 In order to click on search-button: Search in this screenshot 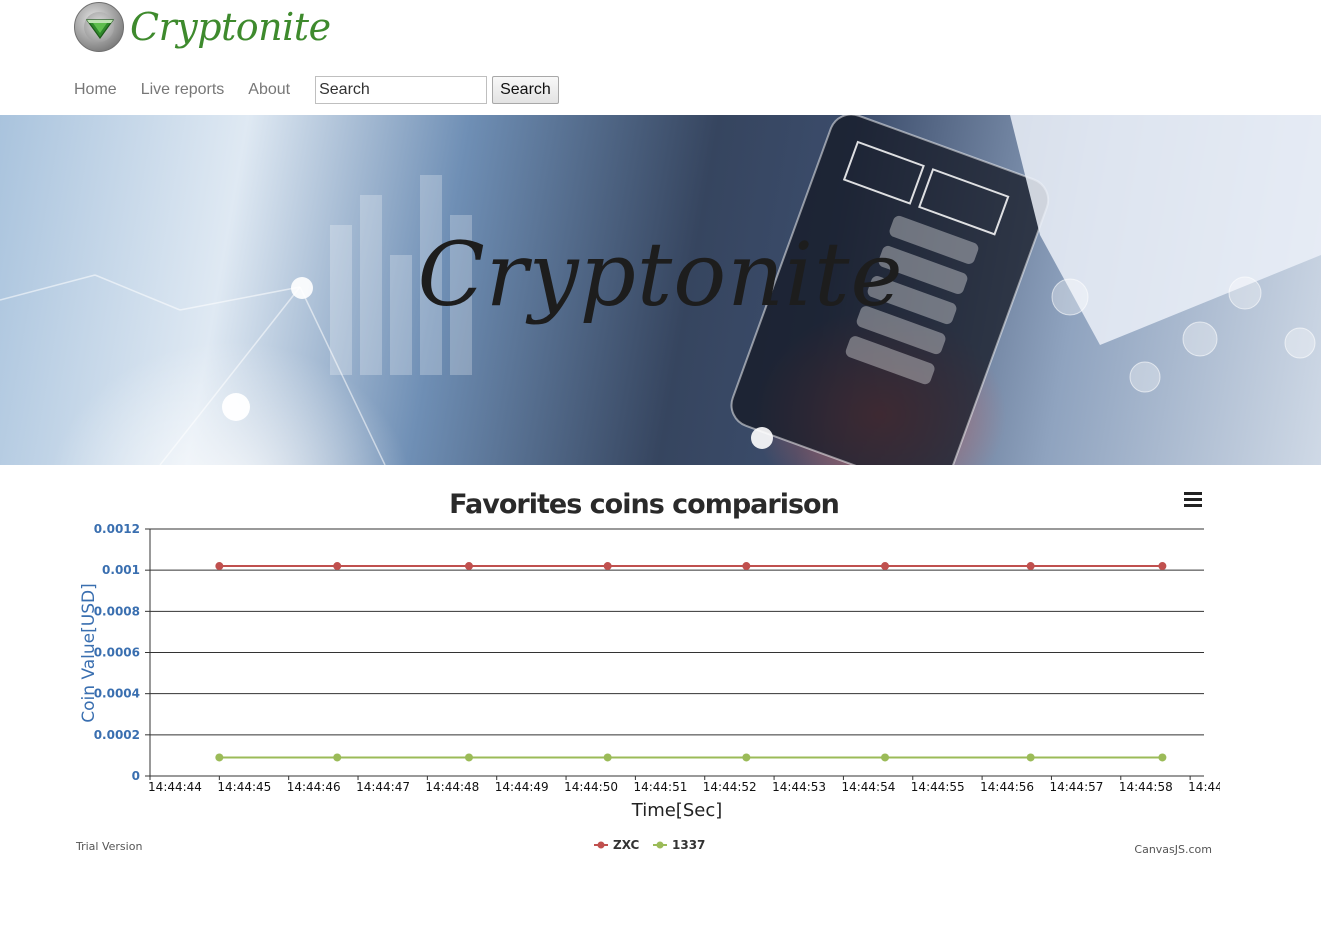, I will do `click(525, 90)`.